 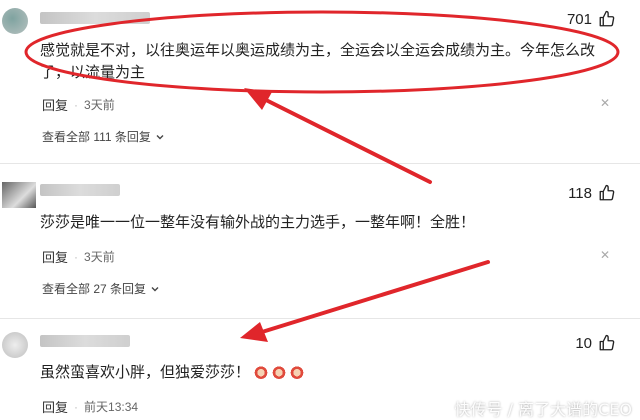 What do you see at coordinates (325, 373) in the screenshot?
I see `comment-text: 虽然蛮喜欢小胖，但独爱莎莎！` at bounding box center [325, 373].